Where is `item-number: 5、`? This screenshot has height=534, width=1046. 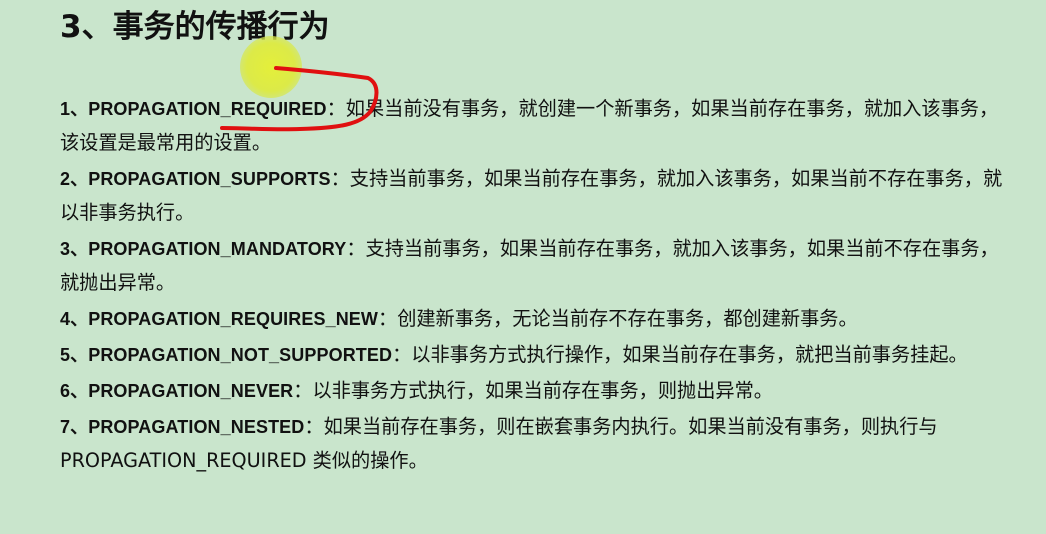
item-number: 5、 is located at coordinates (74, 355).